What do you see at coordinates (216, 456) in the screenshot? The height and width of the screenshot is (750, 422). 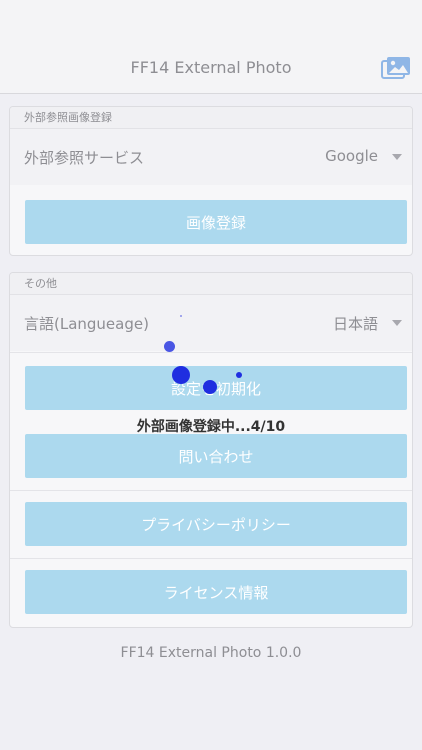 I see `contact-button: 問い合わせ` at bounding box center [216, 456].